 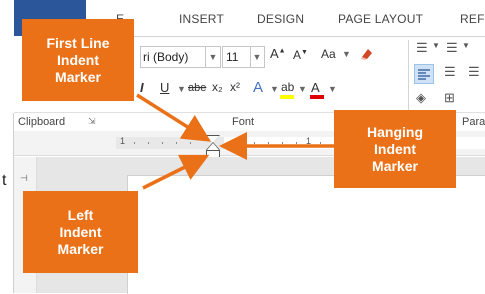 What do you see at coordinates (42, 122) in the screenshot?
I see `clipboard-group-label: Clipboard` at bounding box center [42, 122].